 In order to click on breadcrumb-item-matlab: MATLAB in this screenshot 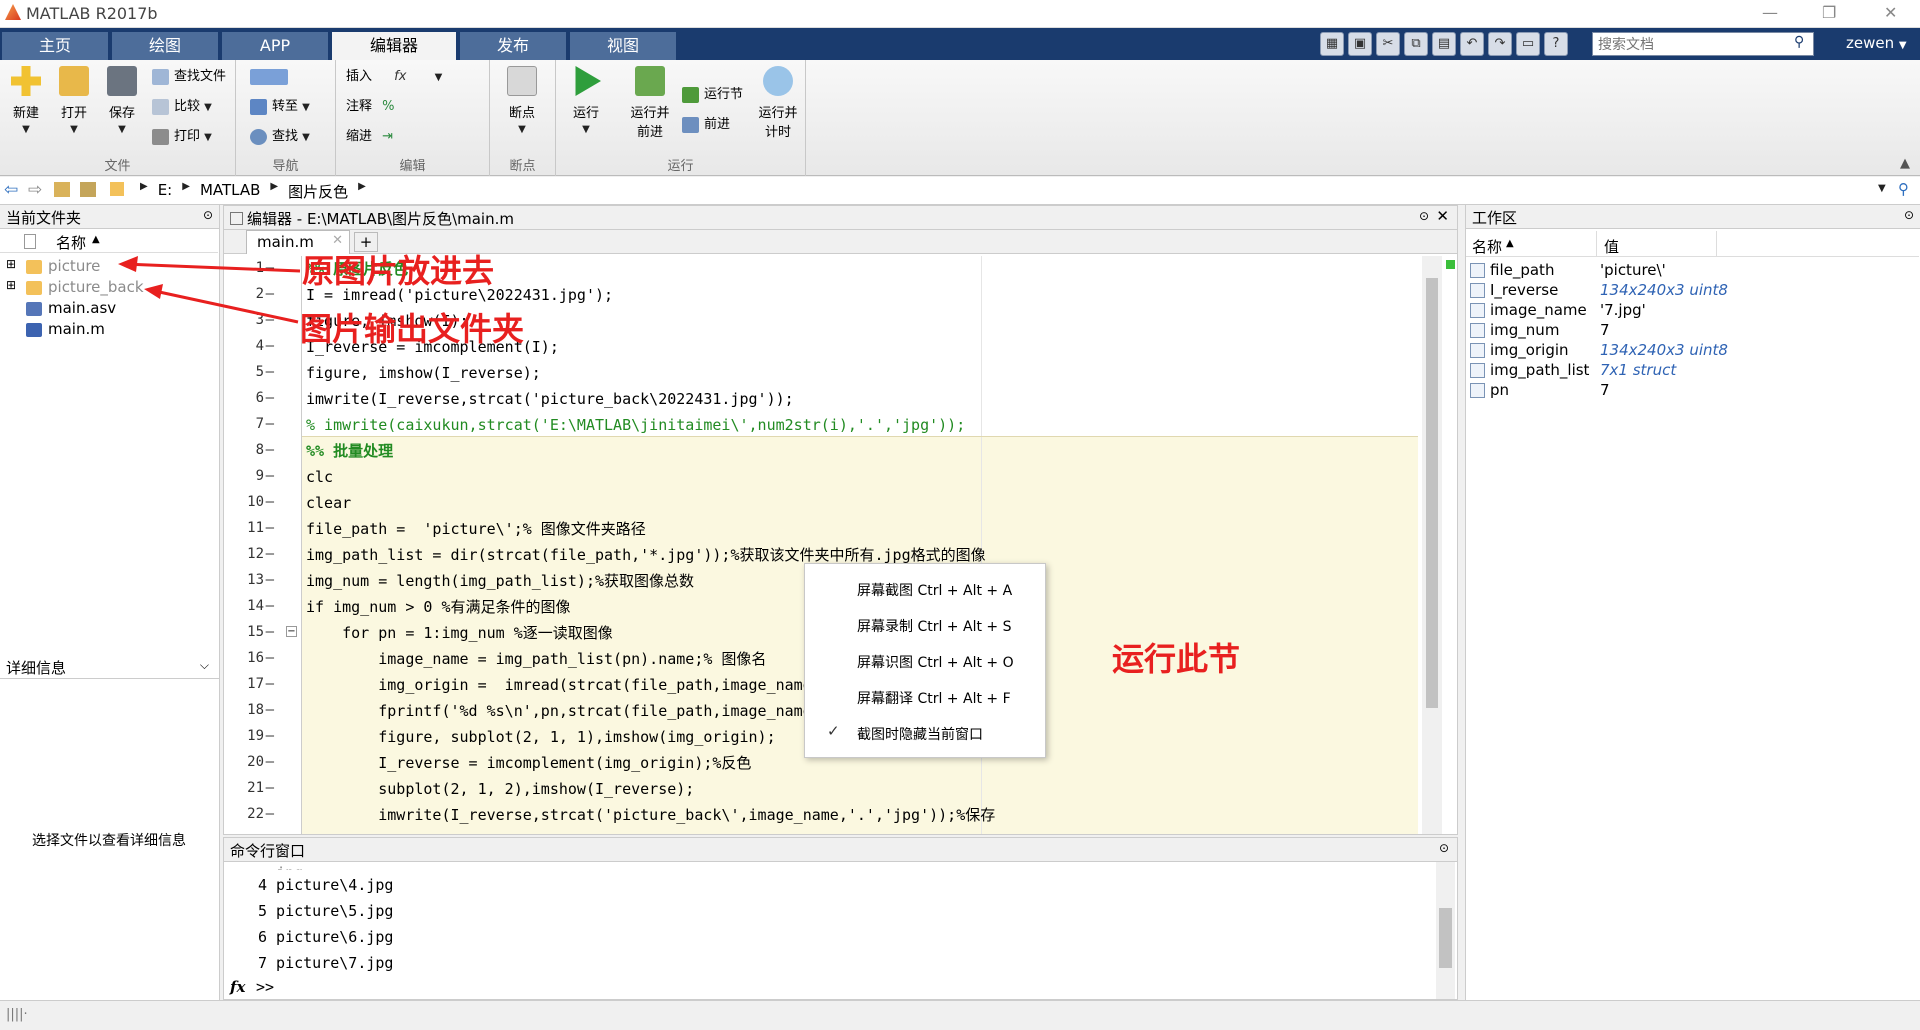, I will do `click(230, 191)`.